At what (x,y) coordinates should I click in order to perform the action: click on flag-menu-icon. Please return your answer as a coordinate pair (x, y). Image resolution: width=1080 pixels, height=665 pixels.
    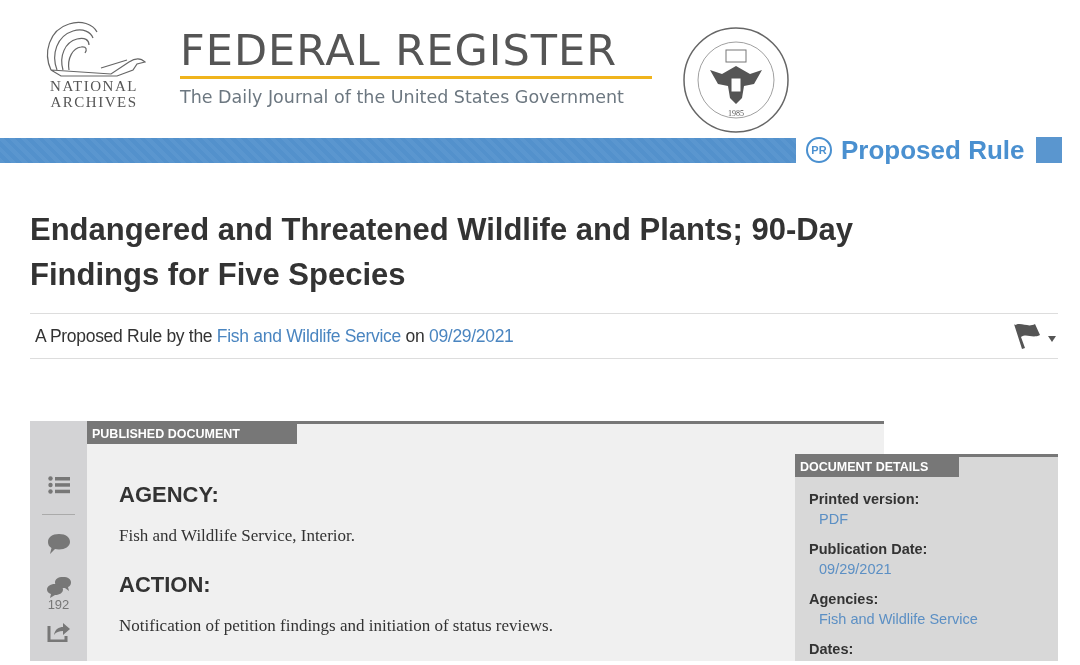
    Looking at the image, I should click on (1035, 336).